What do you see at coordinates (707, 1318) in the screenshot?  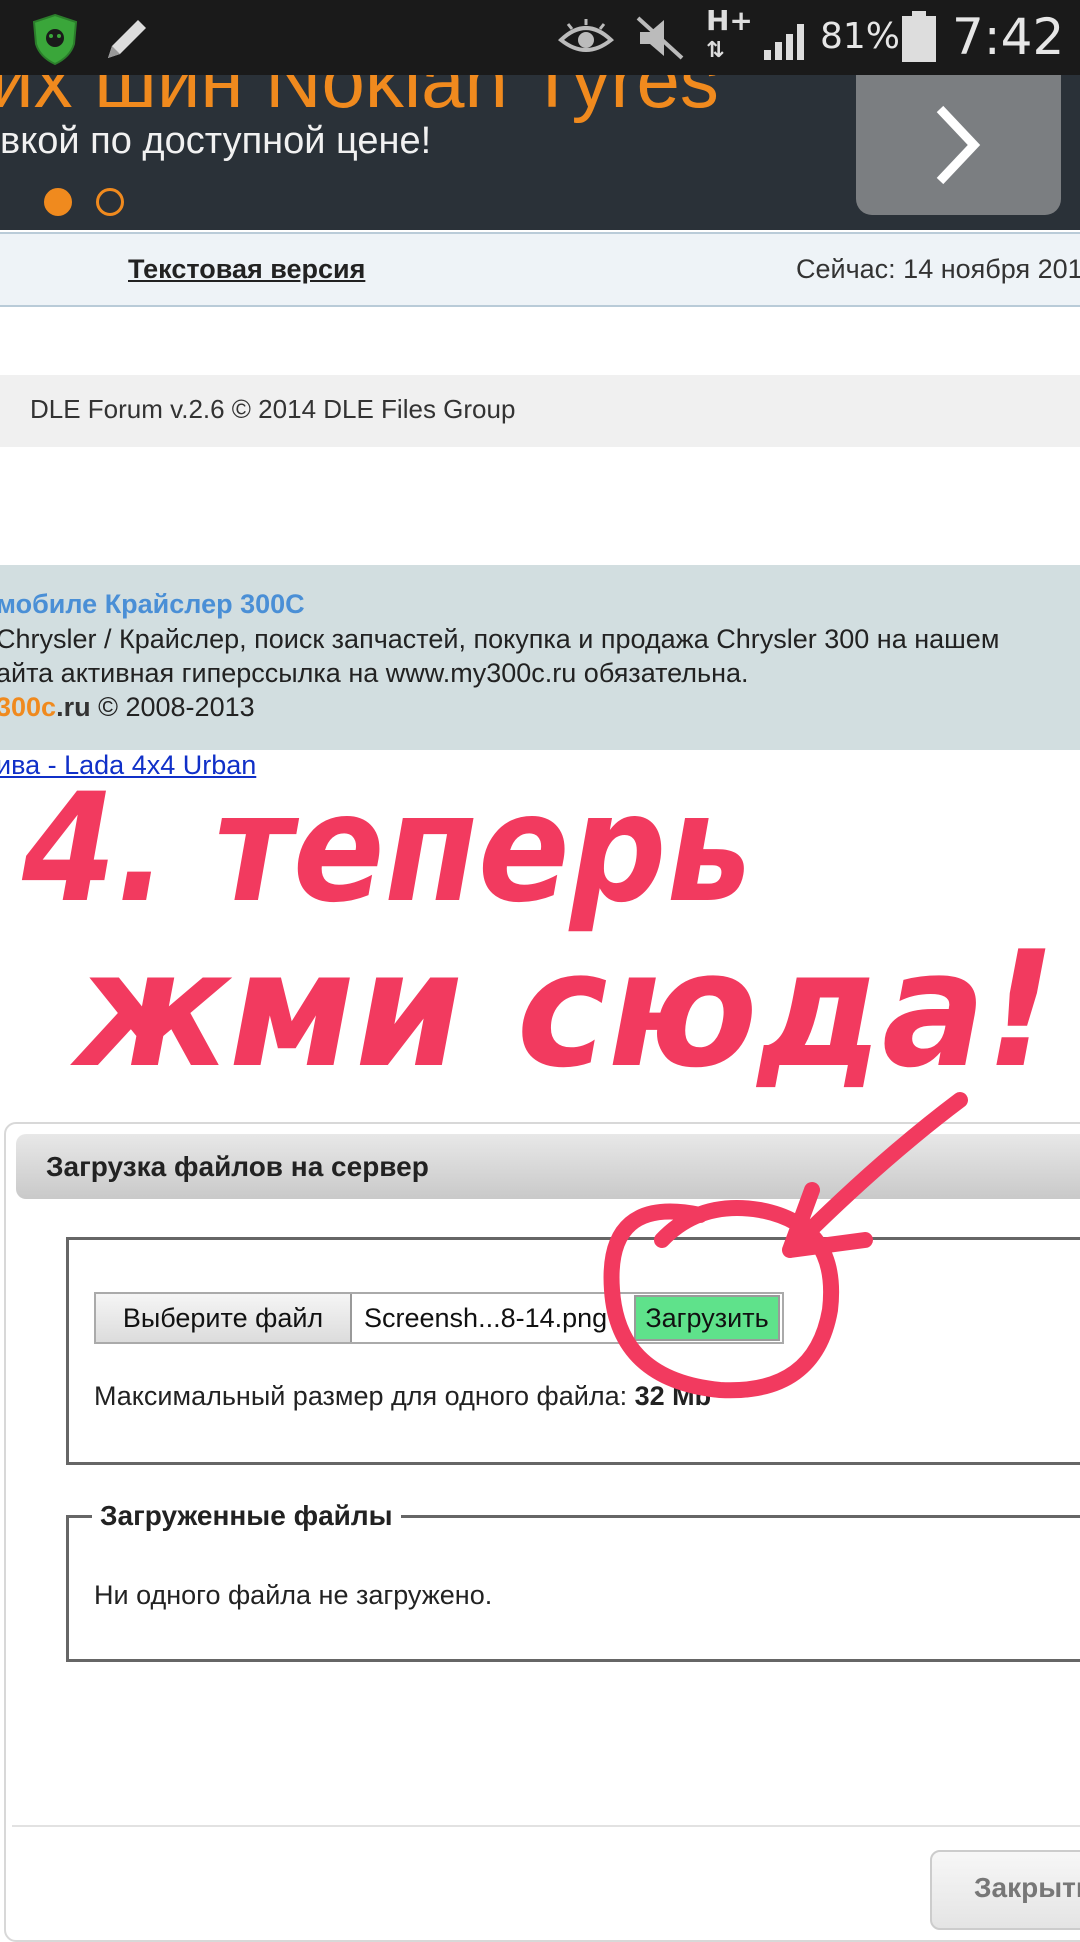 I see `upload-button: Загрузить` at bounding box center [707, 1318].